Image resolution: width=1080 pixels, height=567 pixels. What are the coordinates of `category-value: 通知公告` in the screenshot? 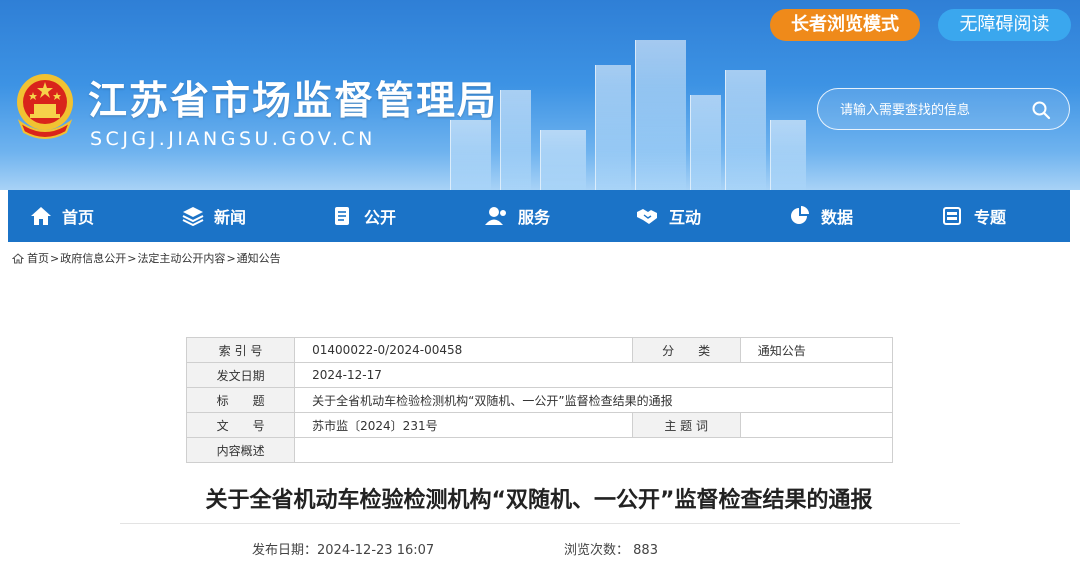 It's located at (816, 350).